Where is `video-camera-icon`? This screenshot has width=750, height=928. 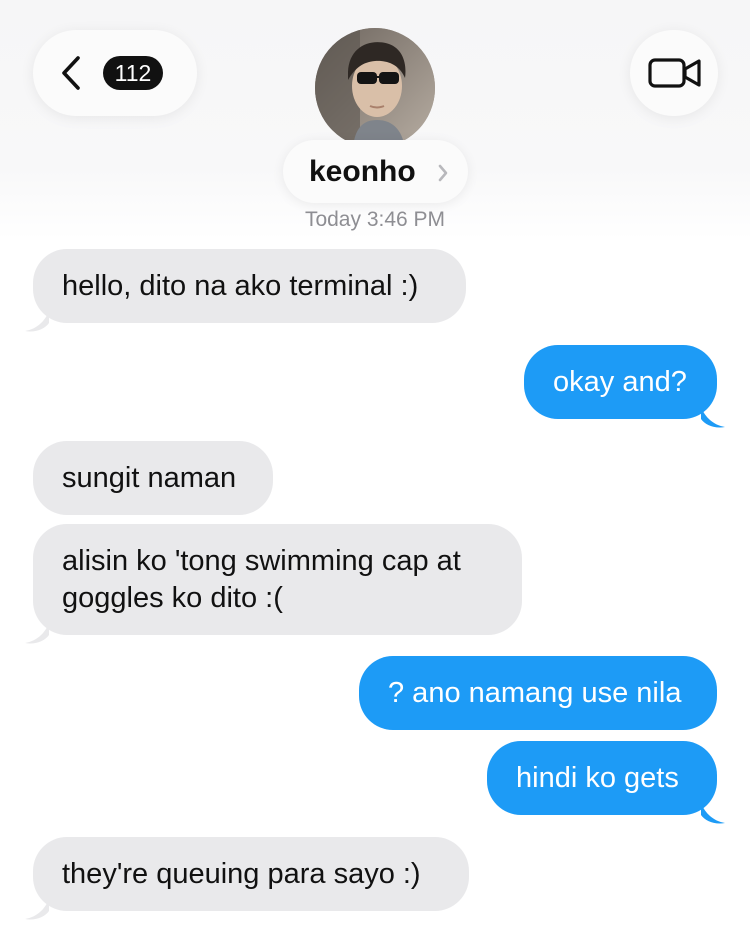 video-camera-icon is located at coordinates (674, 73).